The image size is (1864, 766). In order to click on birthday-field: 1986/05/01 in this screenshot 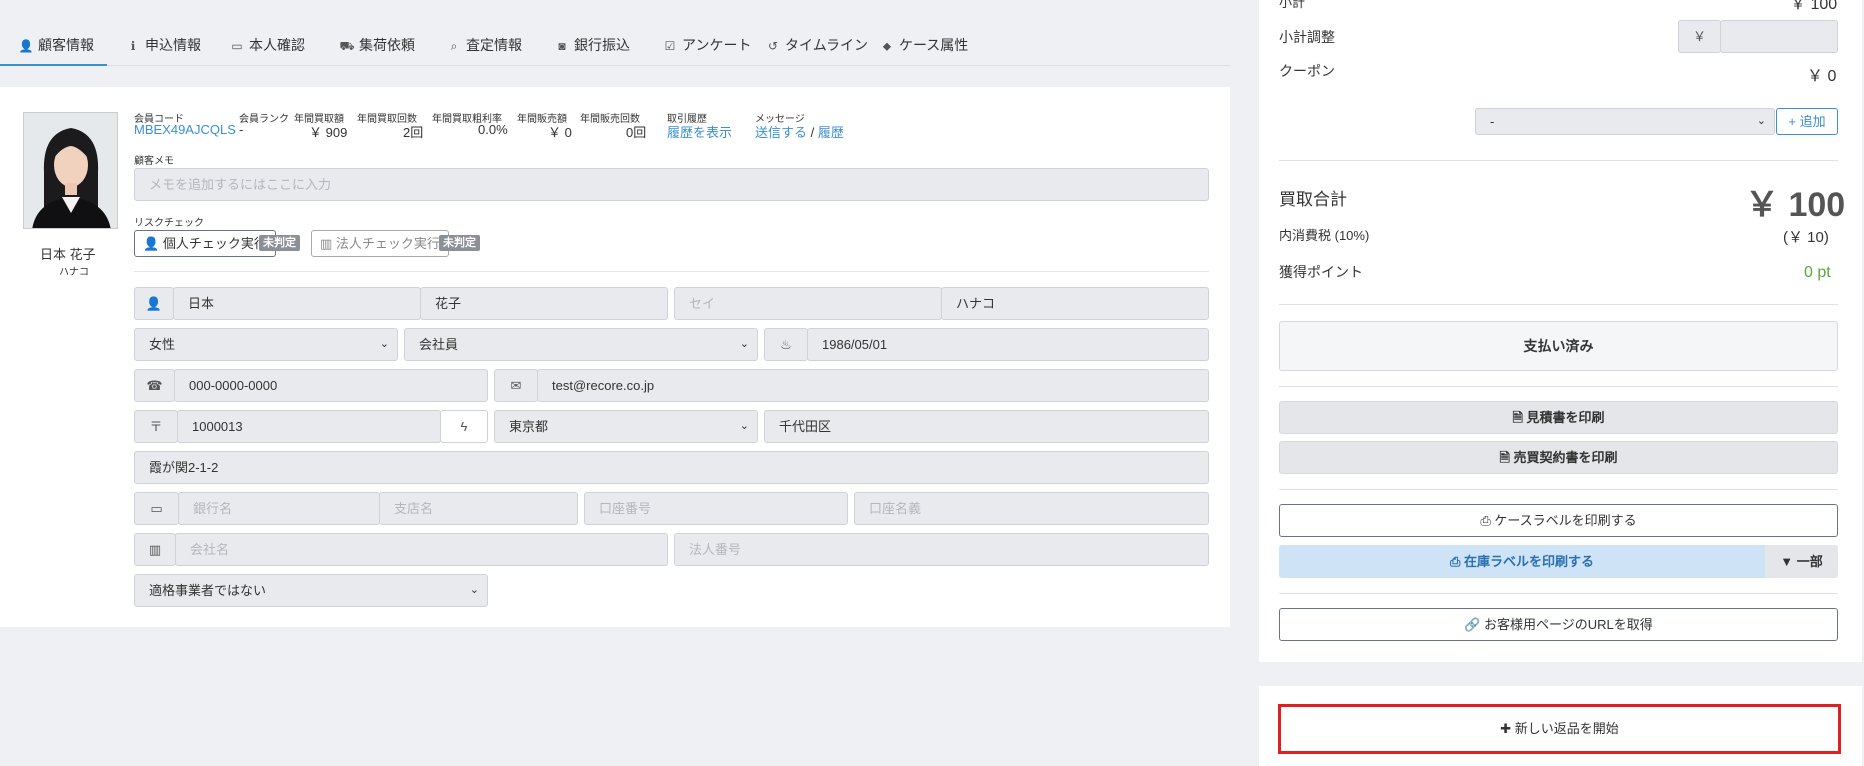, I will do `click(1008, 344)`.